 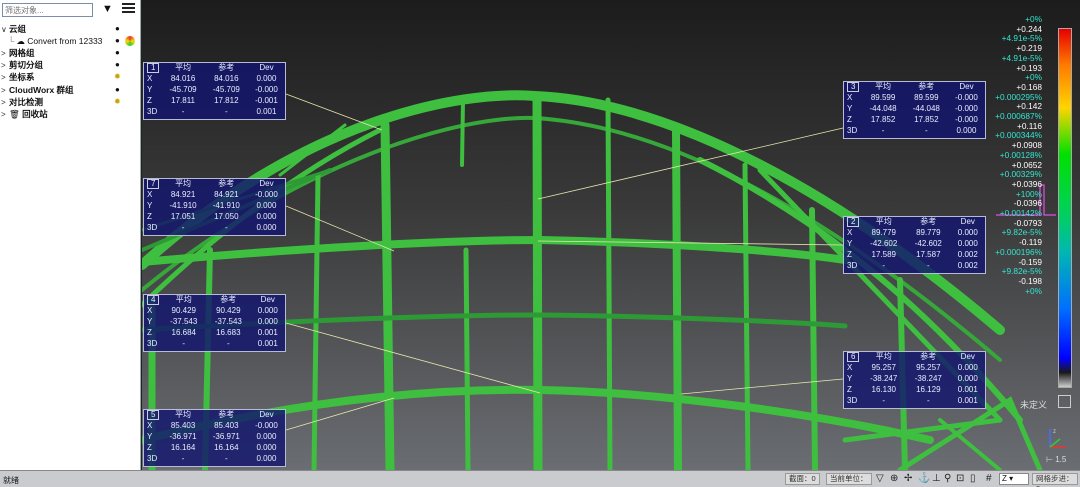 I want to click on current-unit-label: 当前单位：, so click(x=849, y=478).